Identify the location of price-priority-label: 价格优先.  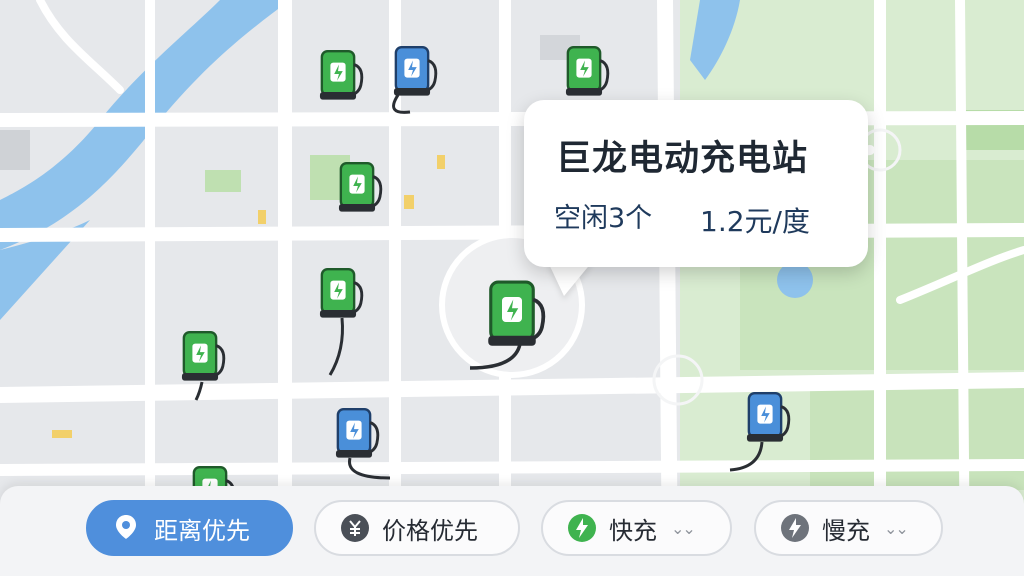
(430, 530).